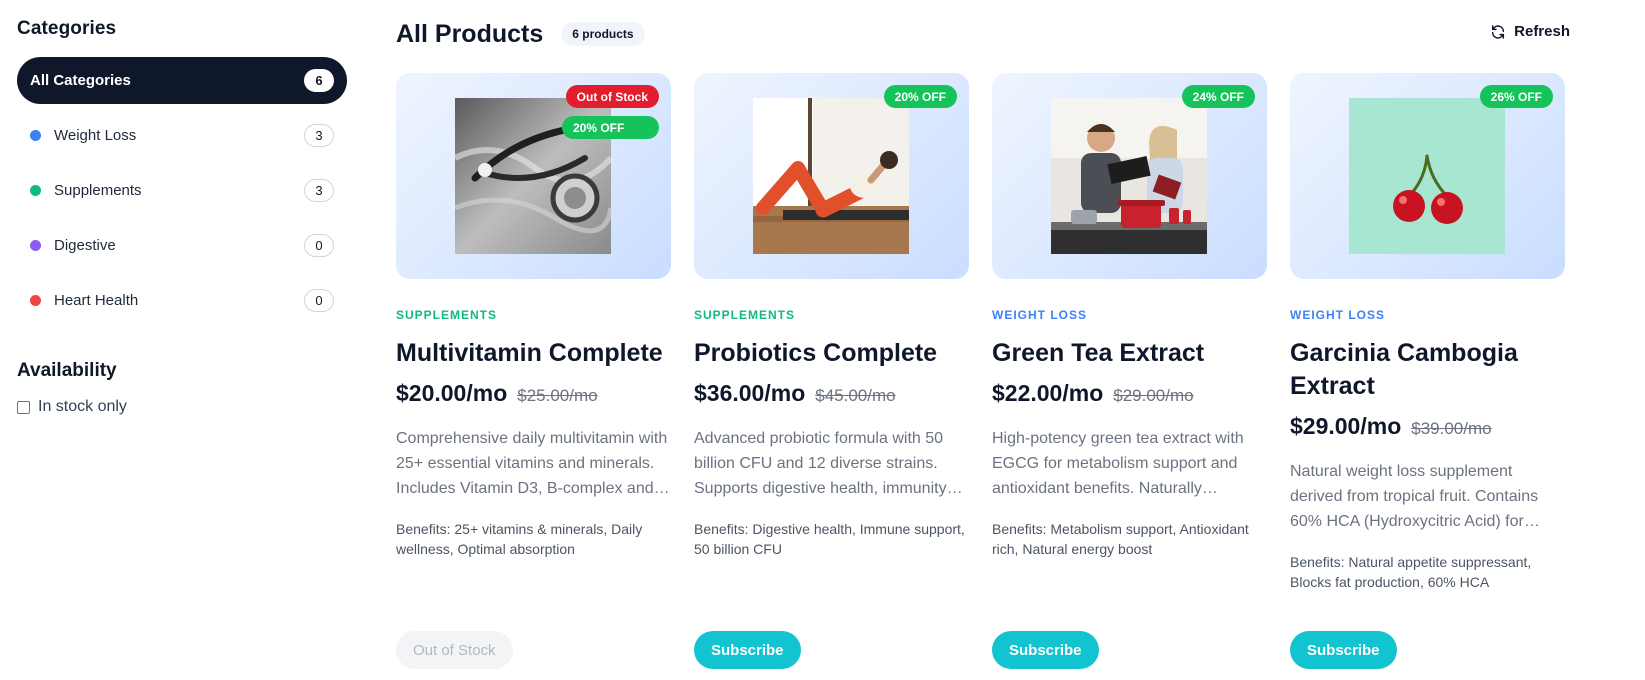  What do you see at coordinates (1048, 393) in the screenshot?
I see `product-price: $22.00/mo` at bounding box center [1048, 393].